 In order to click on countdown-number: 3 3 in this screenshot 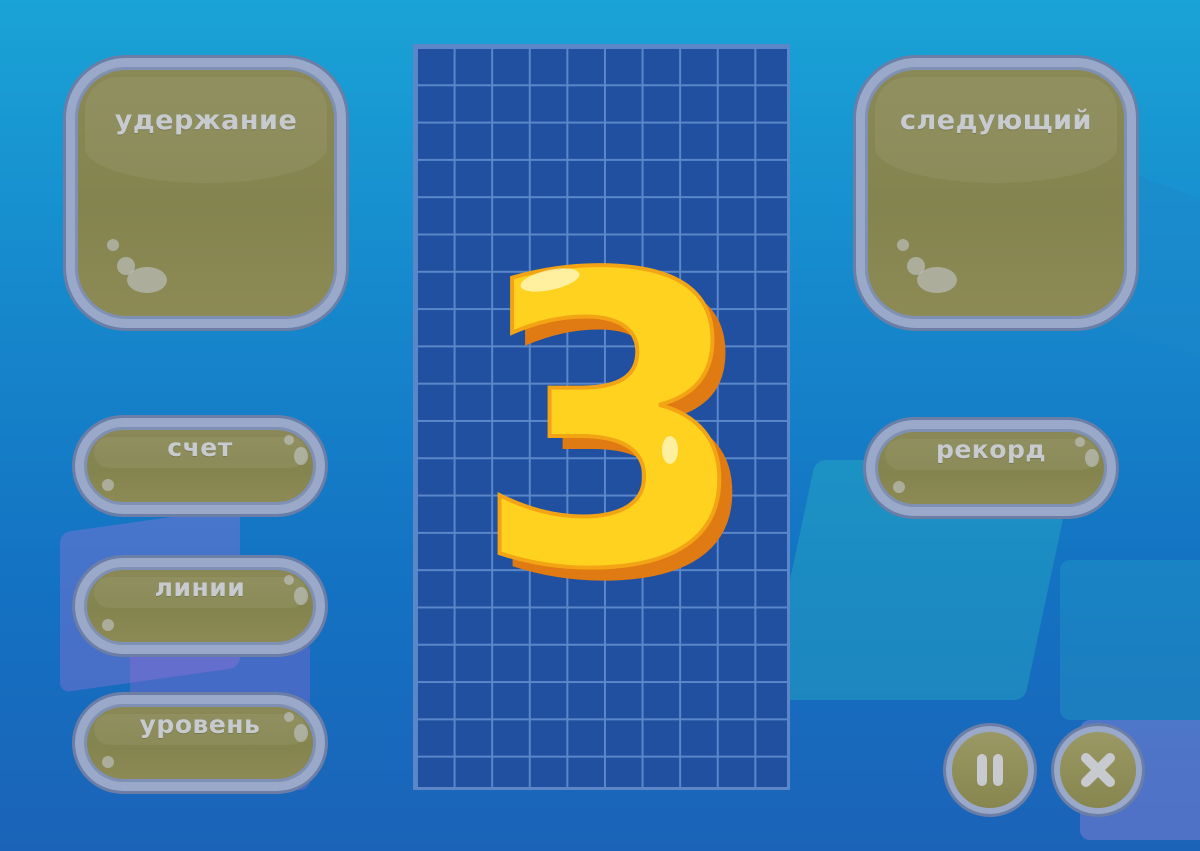, I will do `click(610, 430)`.